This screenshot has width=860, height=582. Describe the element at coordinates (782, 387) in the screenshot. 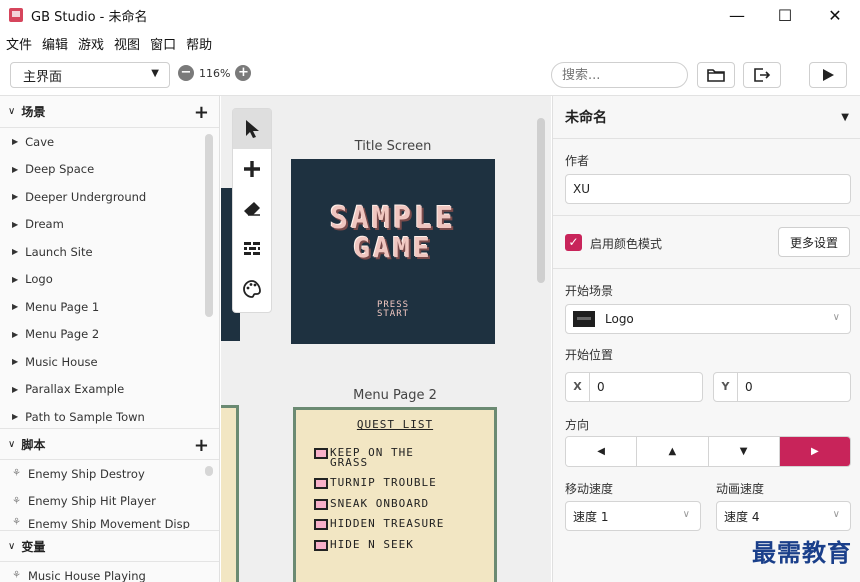

I see `start-y-field: Y 0` at that location.